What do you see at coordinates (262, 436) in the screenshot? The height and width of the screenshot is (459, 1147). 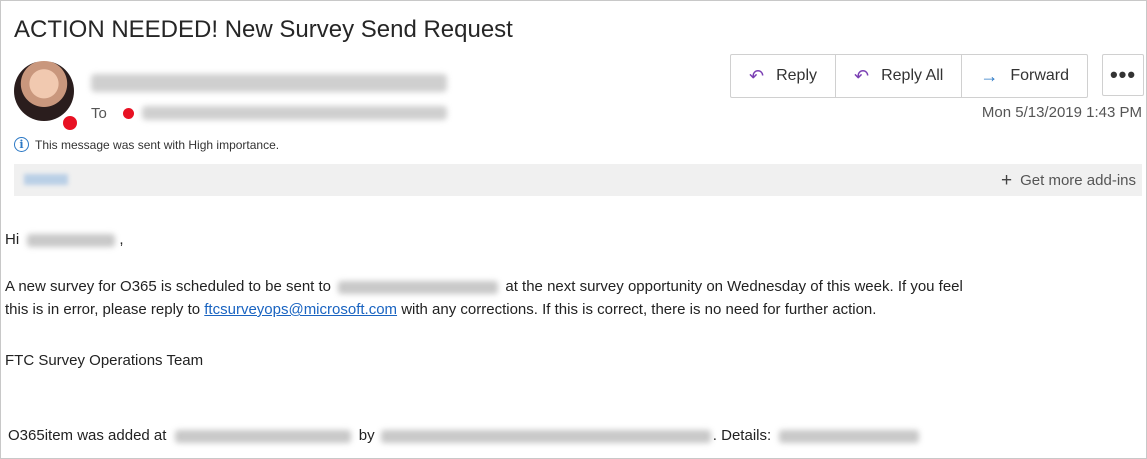 I see `timestamp-redacted` at bounding box center [262, 436].